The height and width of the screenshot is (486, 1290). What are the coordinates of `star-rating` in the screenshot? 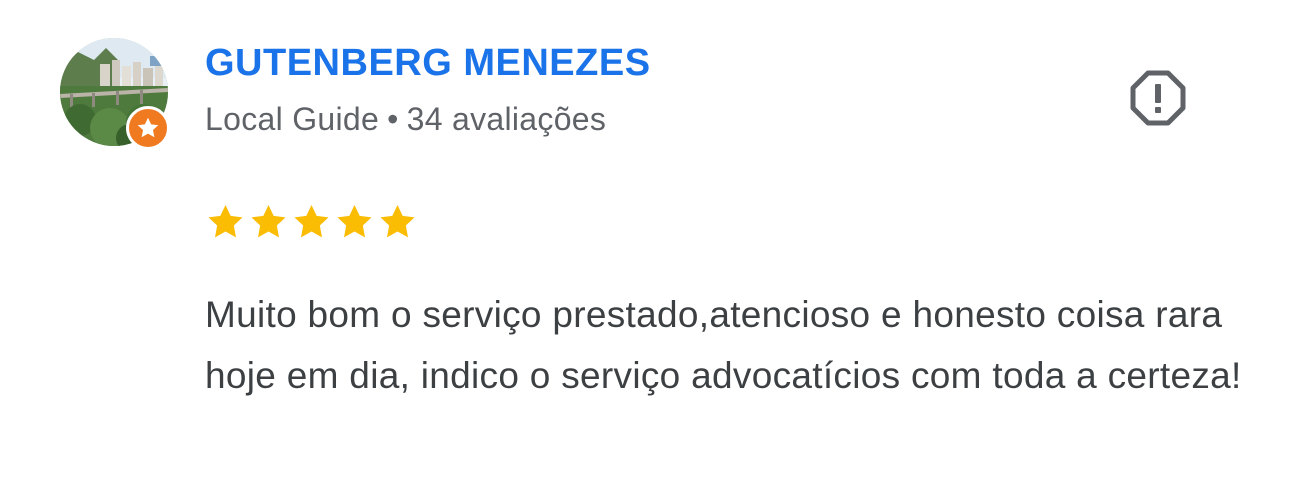 It's located at (311, 222).